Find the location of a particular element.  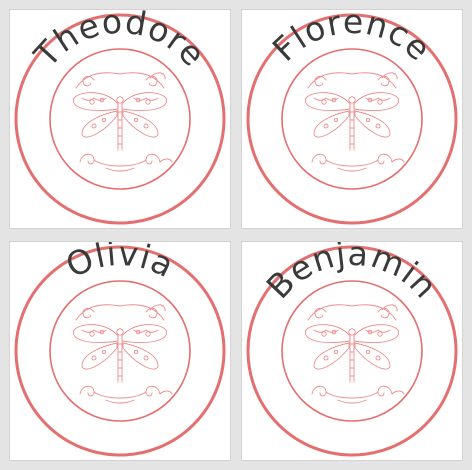

label-name-text: Olivia is located at coordinates (120, 264).